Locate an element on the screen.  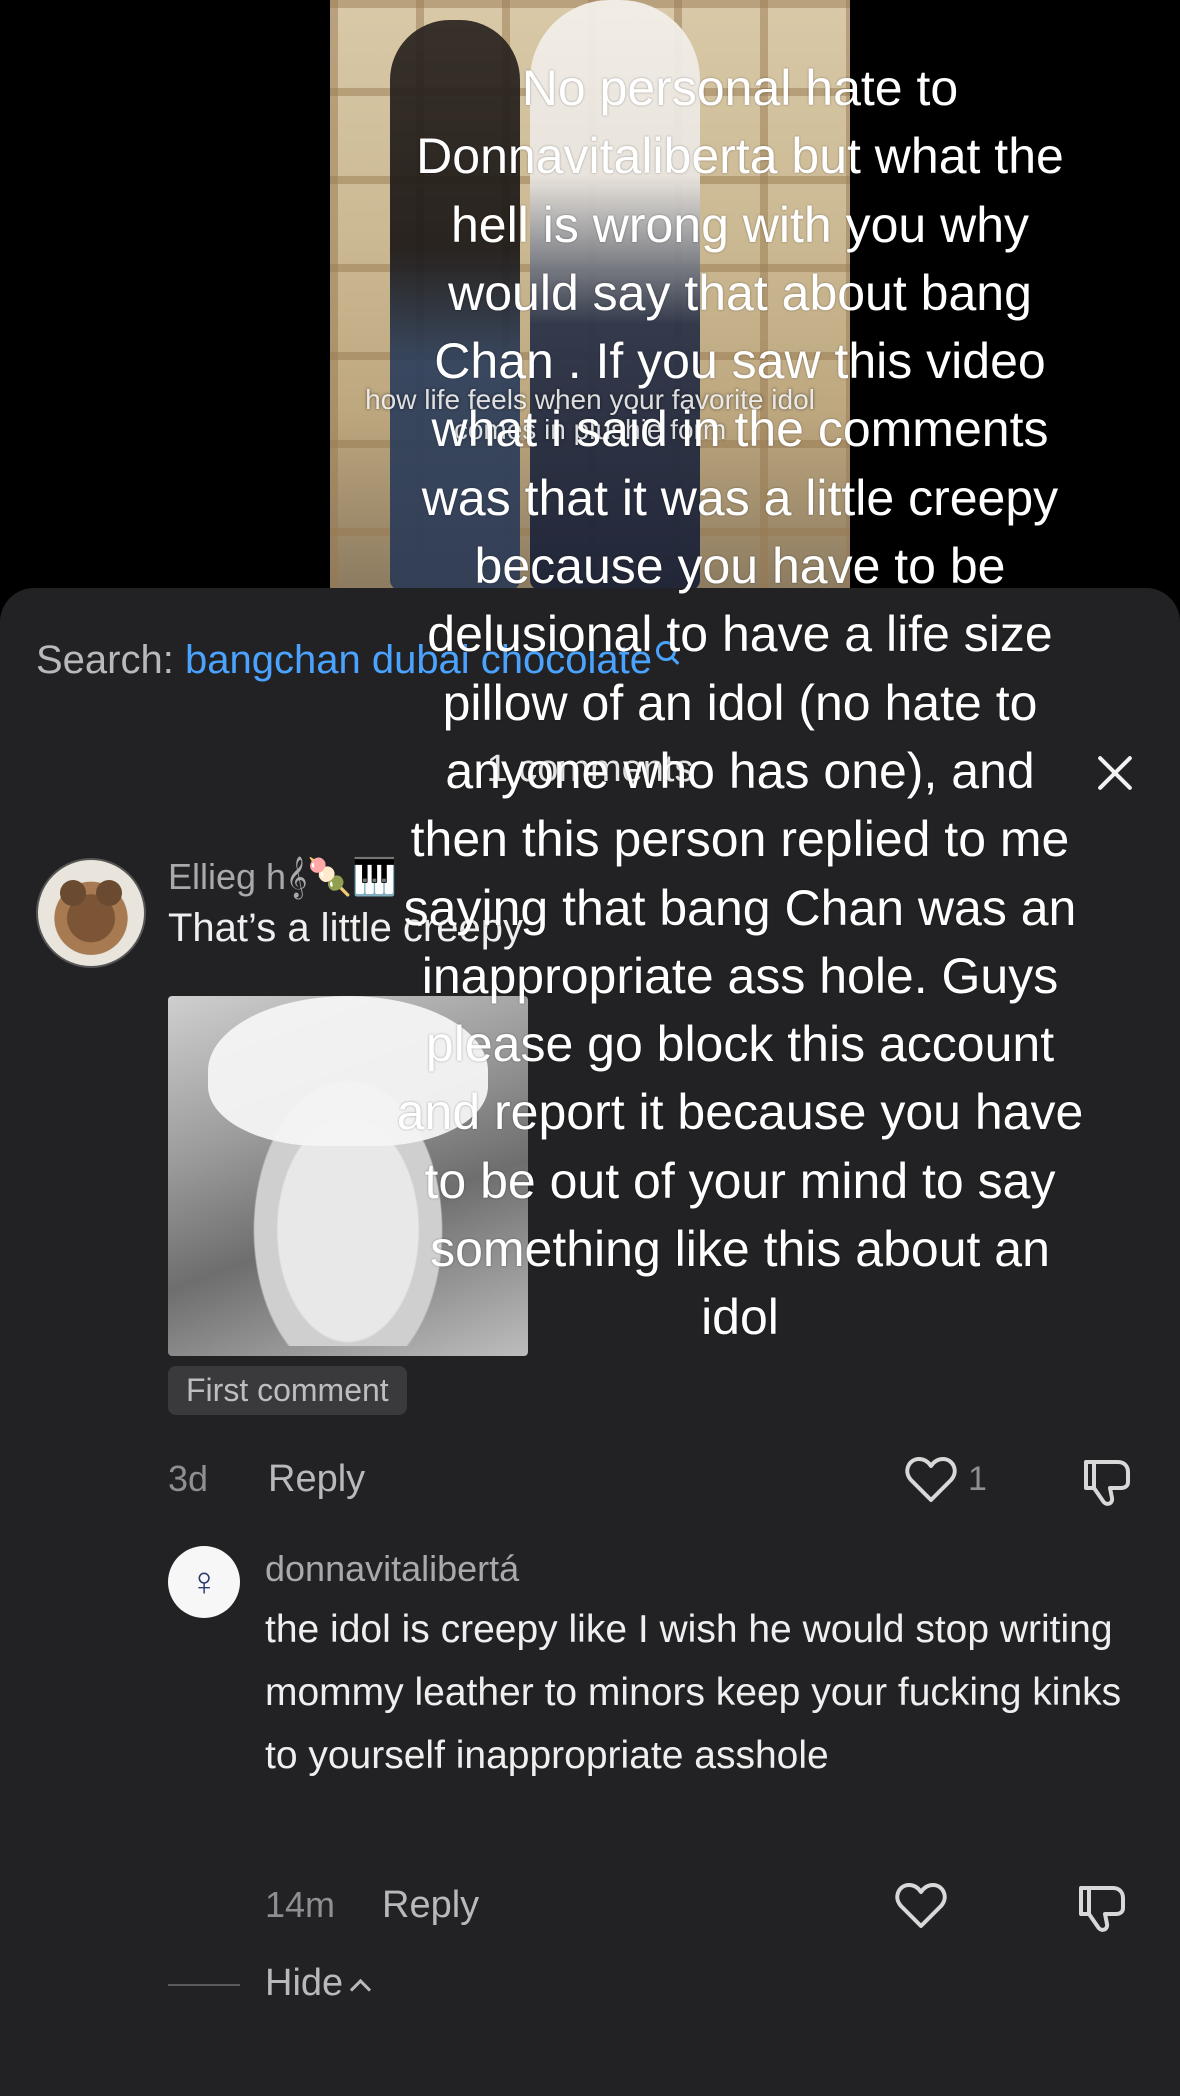
hide-divider is located at coordinates (204, 1985).